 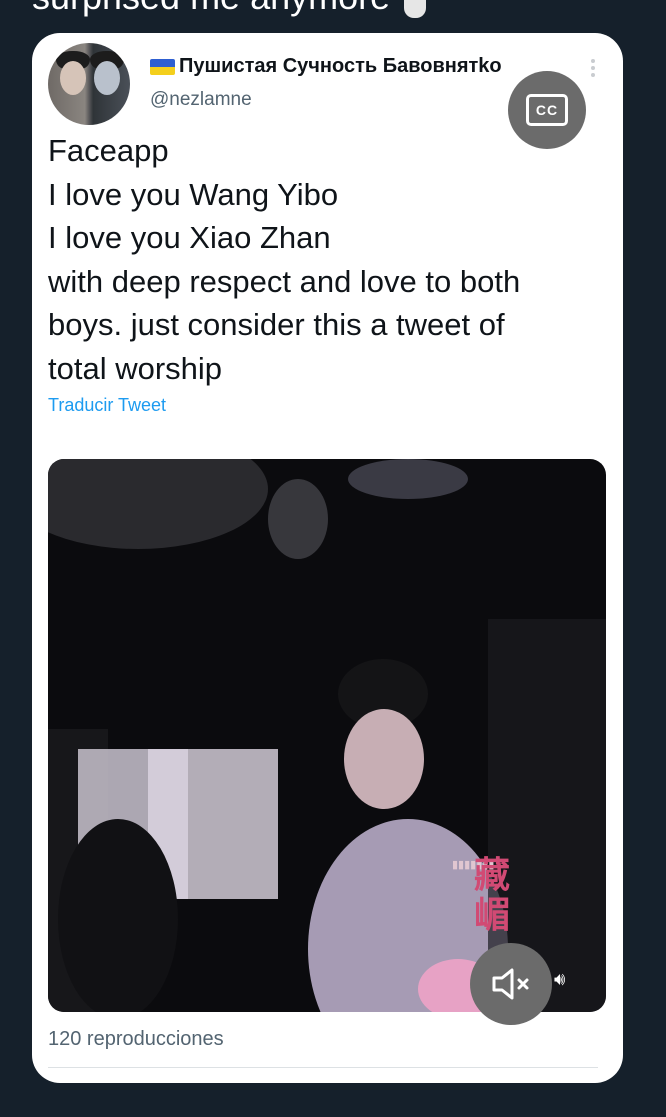 I want to click on divider, so click(x=323, y=1067).